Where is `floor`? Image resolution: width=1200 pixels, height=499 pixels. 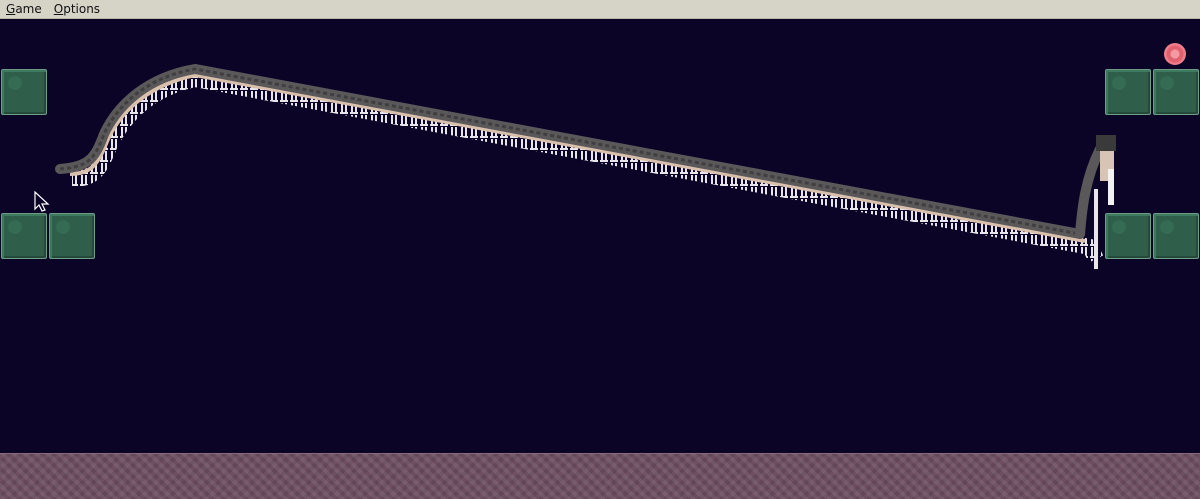
floor is located at coordinates (600, 476).